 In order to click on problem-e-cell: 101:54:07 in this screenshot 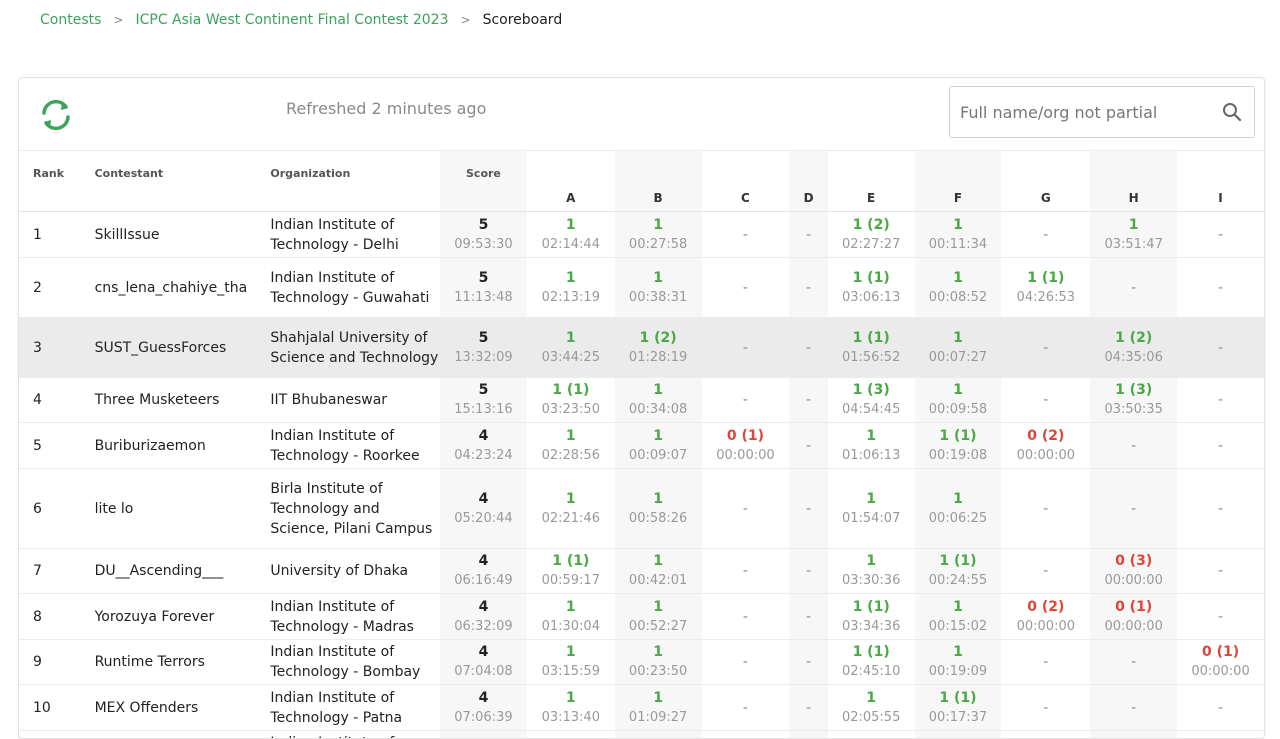, I will do `click(871, 509)`.